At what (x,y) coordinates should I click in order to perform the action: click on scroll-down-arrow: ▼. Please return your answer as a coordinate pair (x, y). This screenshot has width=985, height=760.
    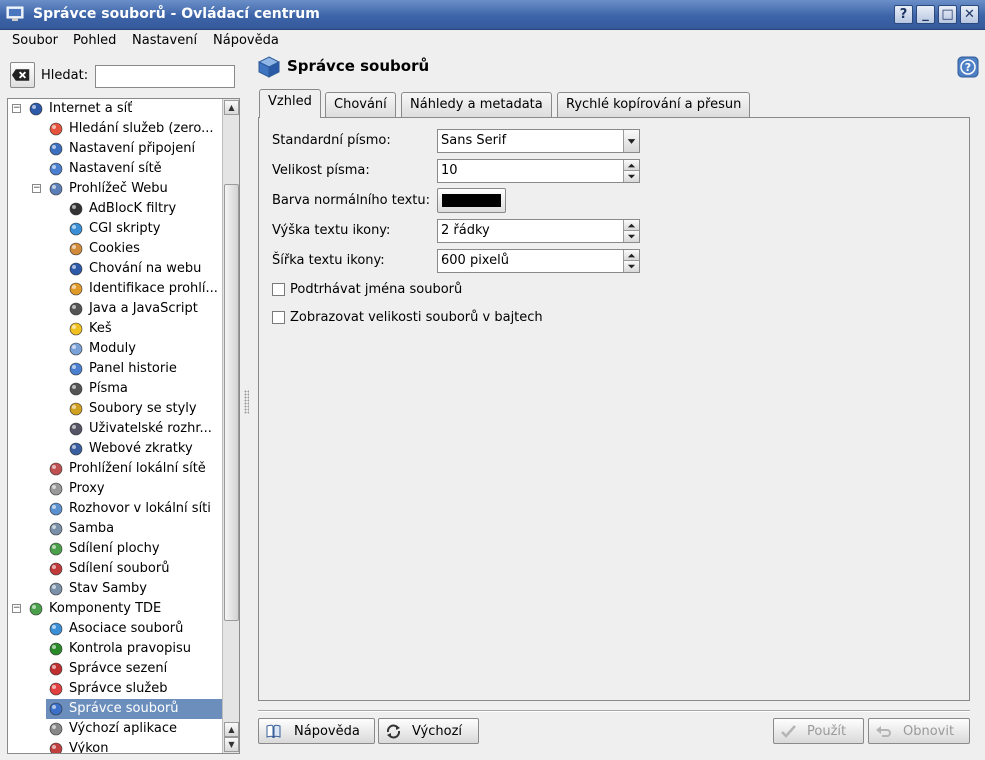
    Looking at the image, I should click on (231, 744).